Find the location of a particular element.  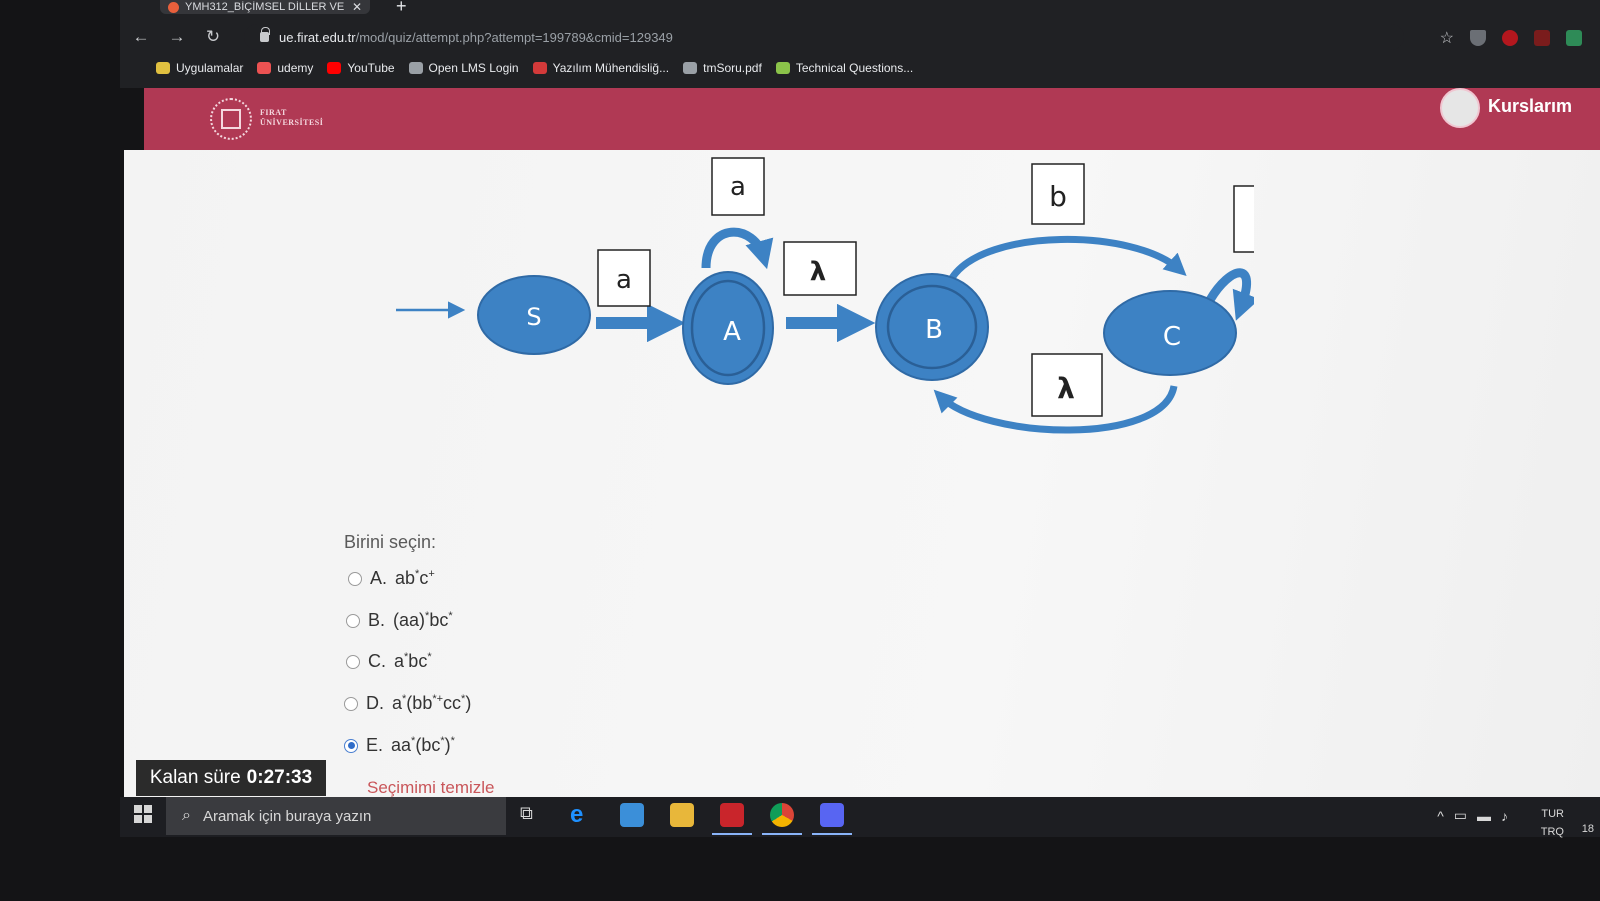

label-box-a-loop: a is located at coordinates (738, 186).